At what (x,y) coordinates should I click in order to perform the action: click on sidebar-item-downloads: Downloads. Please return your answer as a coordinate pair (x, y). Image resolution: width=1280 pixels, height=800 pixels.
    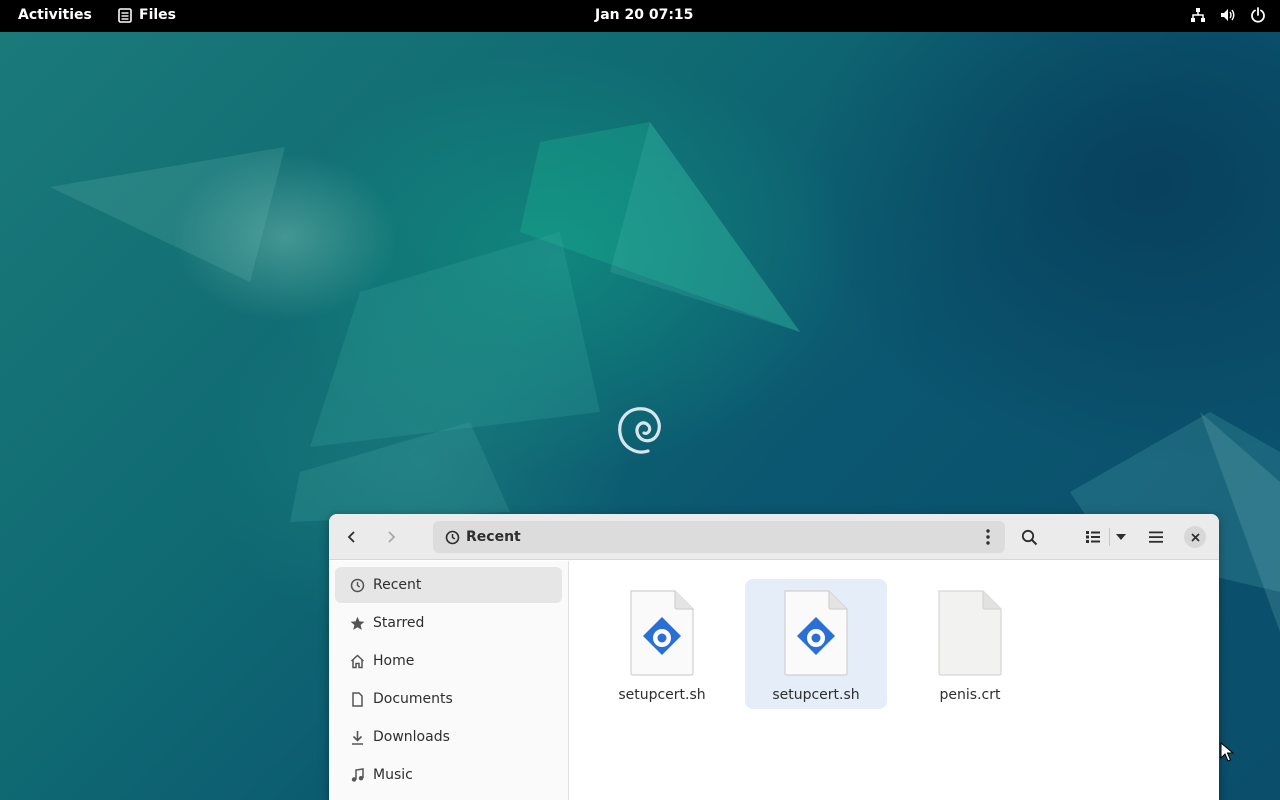
    Looking at the image, I should click on (448, 737).